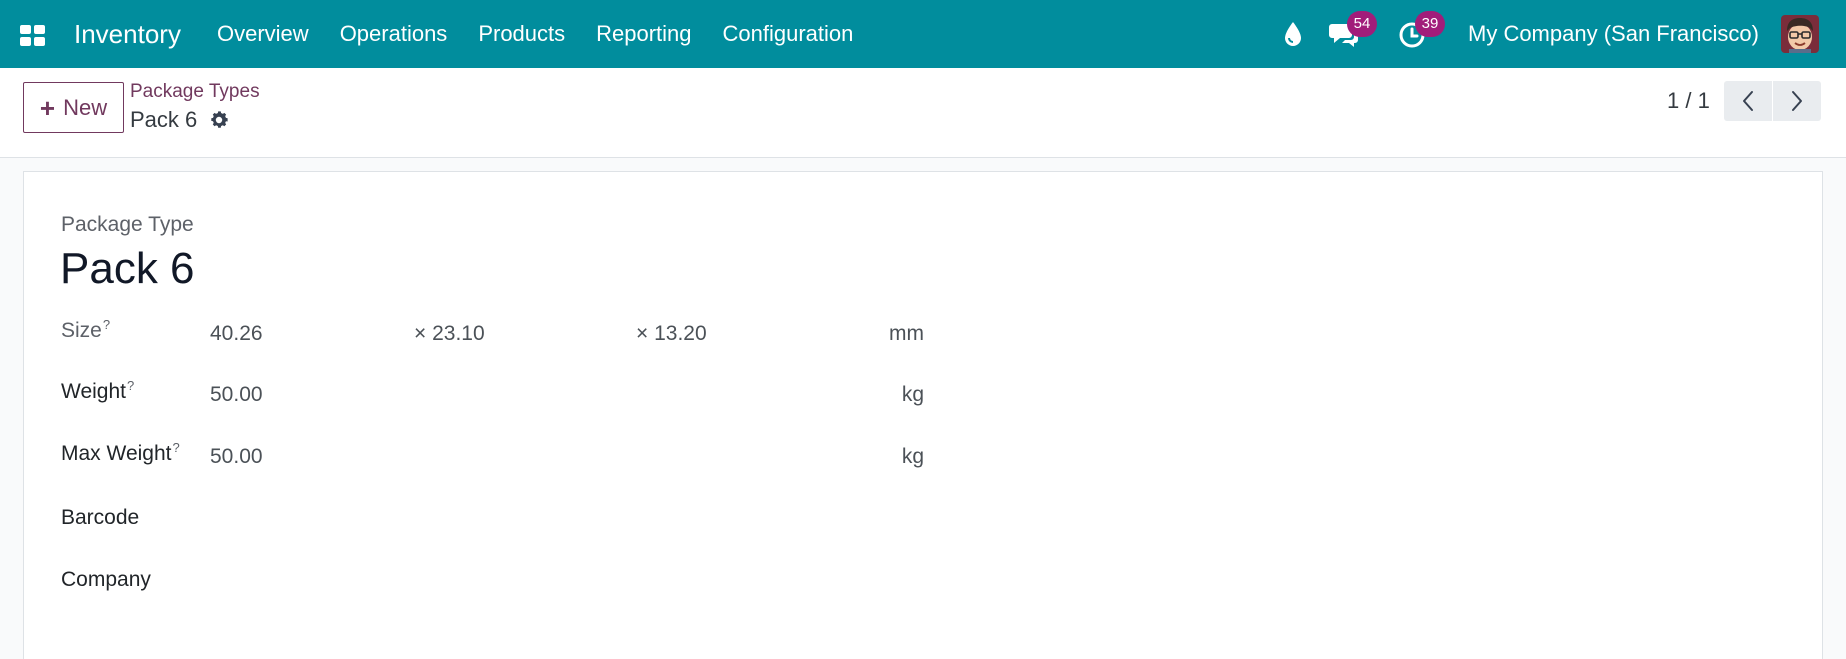 The width and height of the screenshot is (1846, 659). What do you see at coordinates (643, 34) in the screenshot?
I see `menu-reporting: Reporting` at bounding box center [643, 34].